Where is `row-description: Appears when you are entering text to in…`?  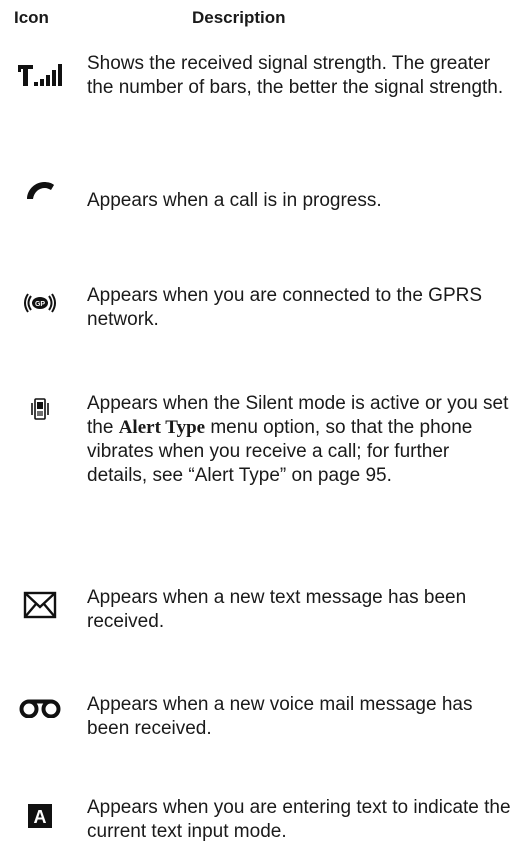
row-description: Appears when you are entering text to in… is located at coordinates (299, 819).